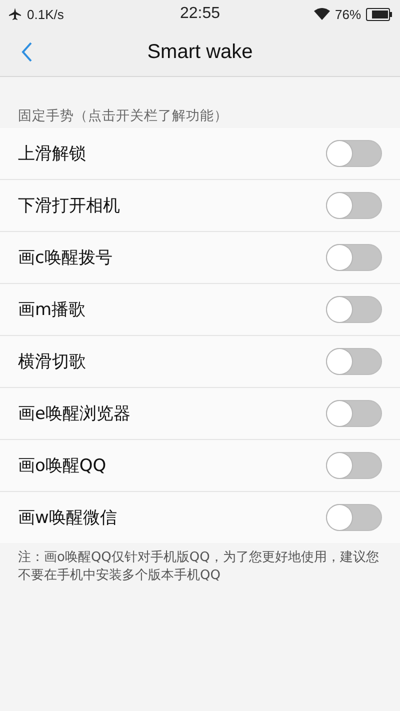 This screenshot has height=711, width=400. I want to click on setting-label: 画w唤醒微信, so click(68, 518).